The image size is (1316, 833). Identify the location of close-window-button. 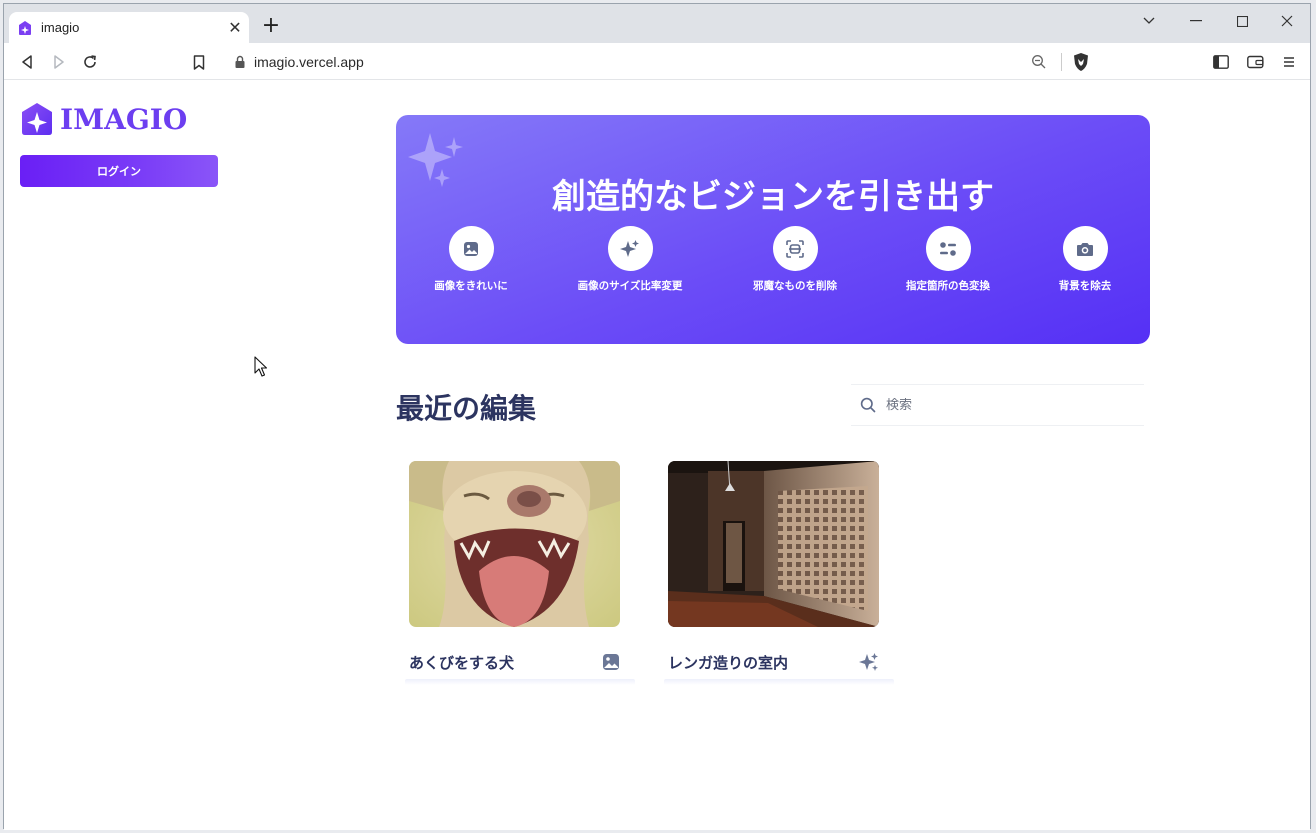
(1287, 21).